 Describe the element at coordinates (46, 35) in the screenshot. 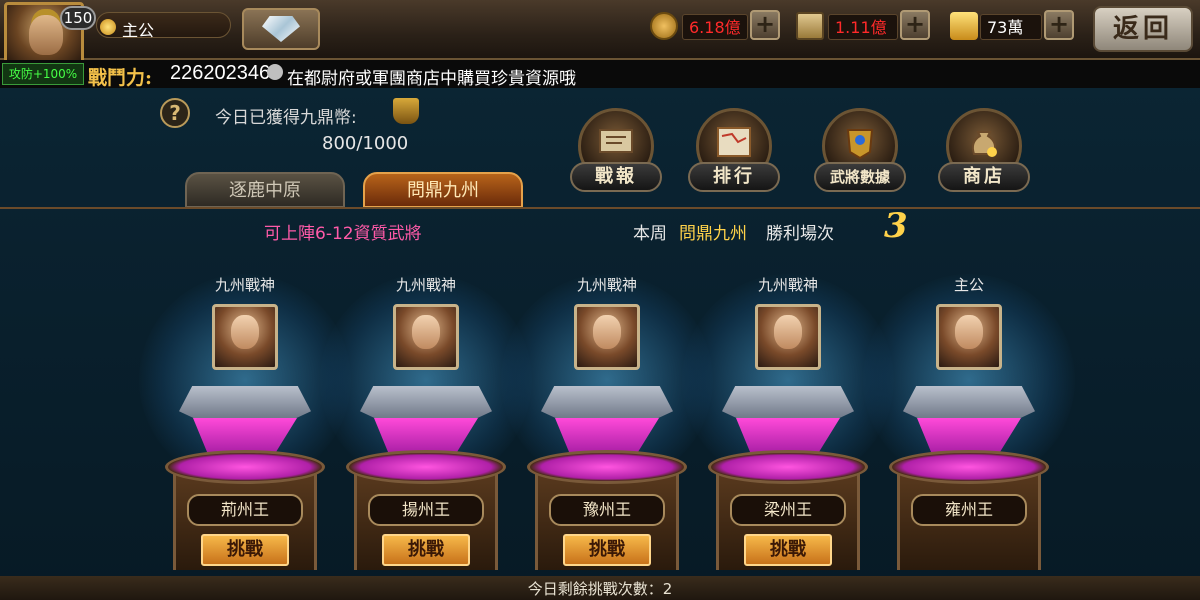

I see `avatar-face` at that location.